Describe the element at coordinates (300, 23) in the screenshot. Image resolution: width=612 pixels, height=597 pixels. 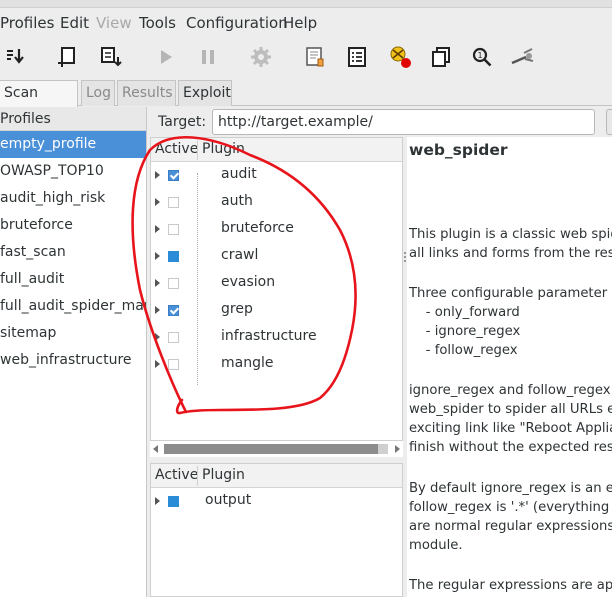
I see `menu-help: Help` at that location.